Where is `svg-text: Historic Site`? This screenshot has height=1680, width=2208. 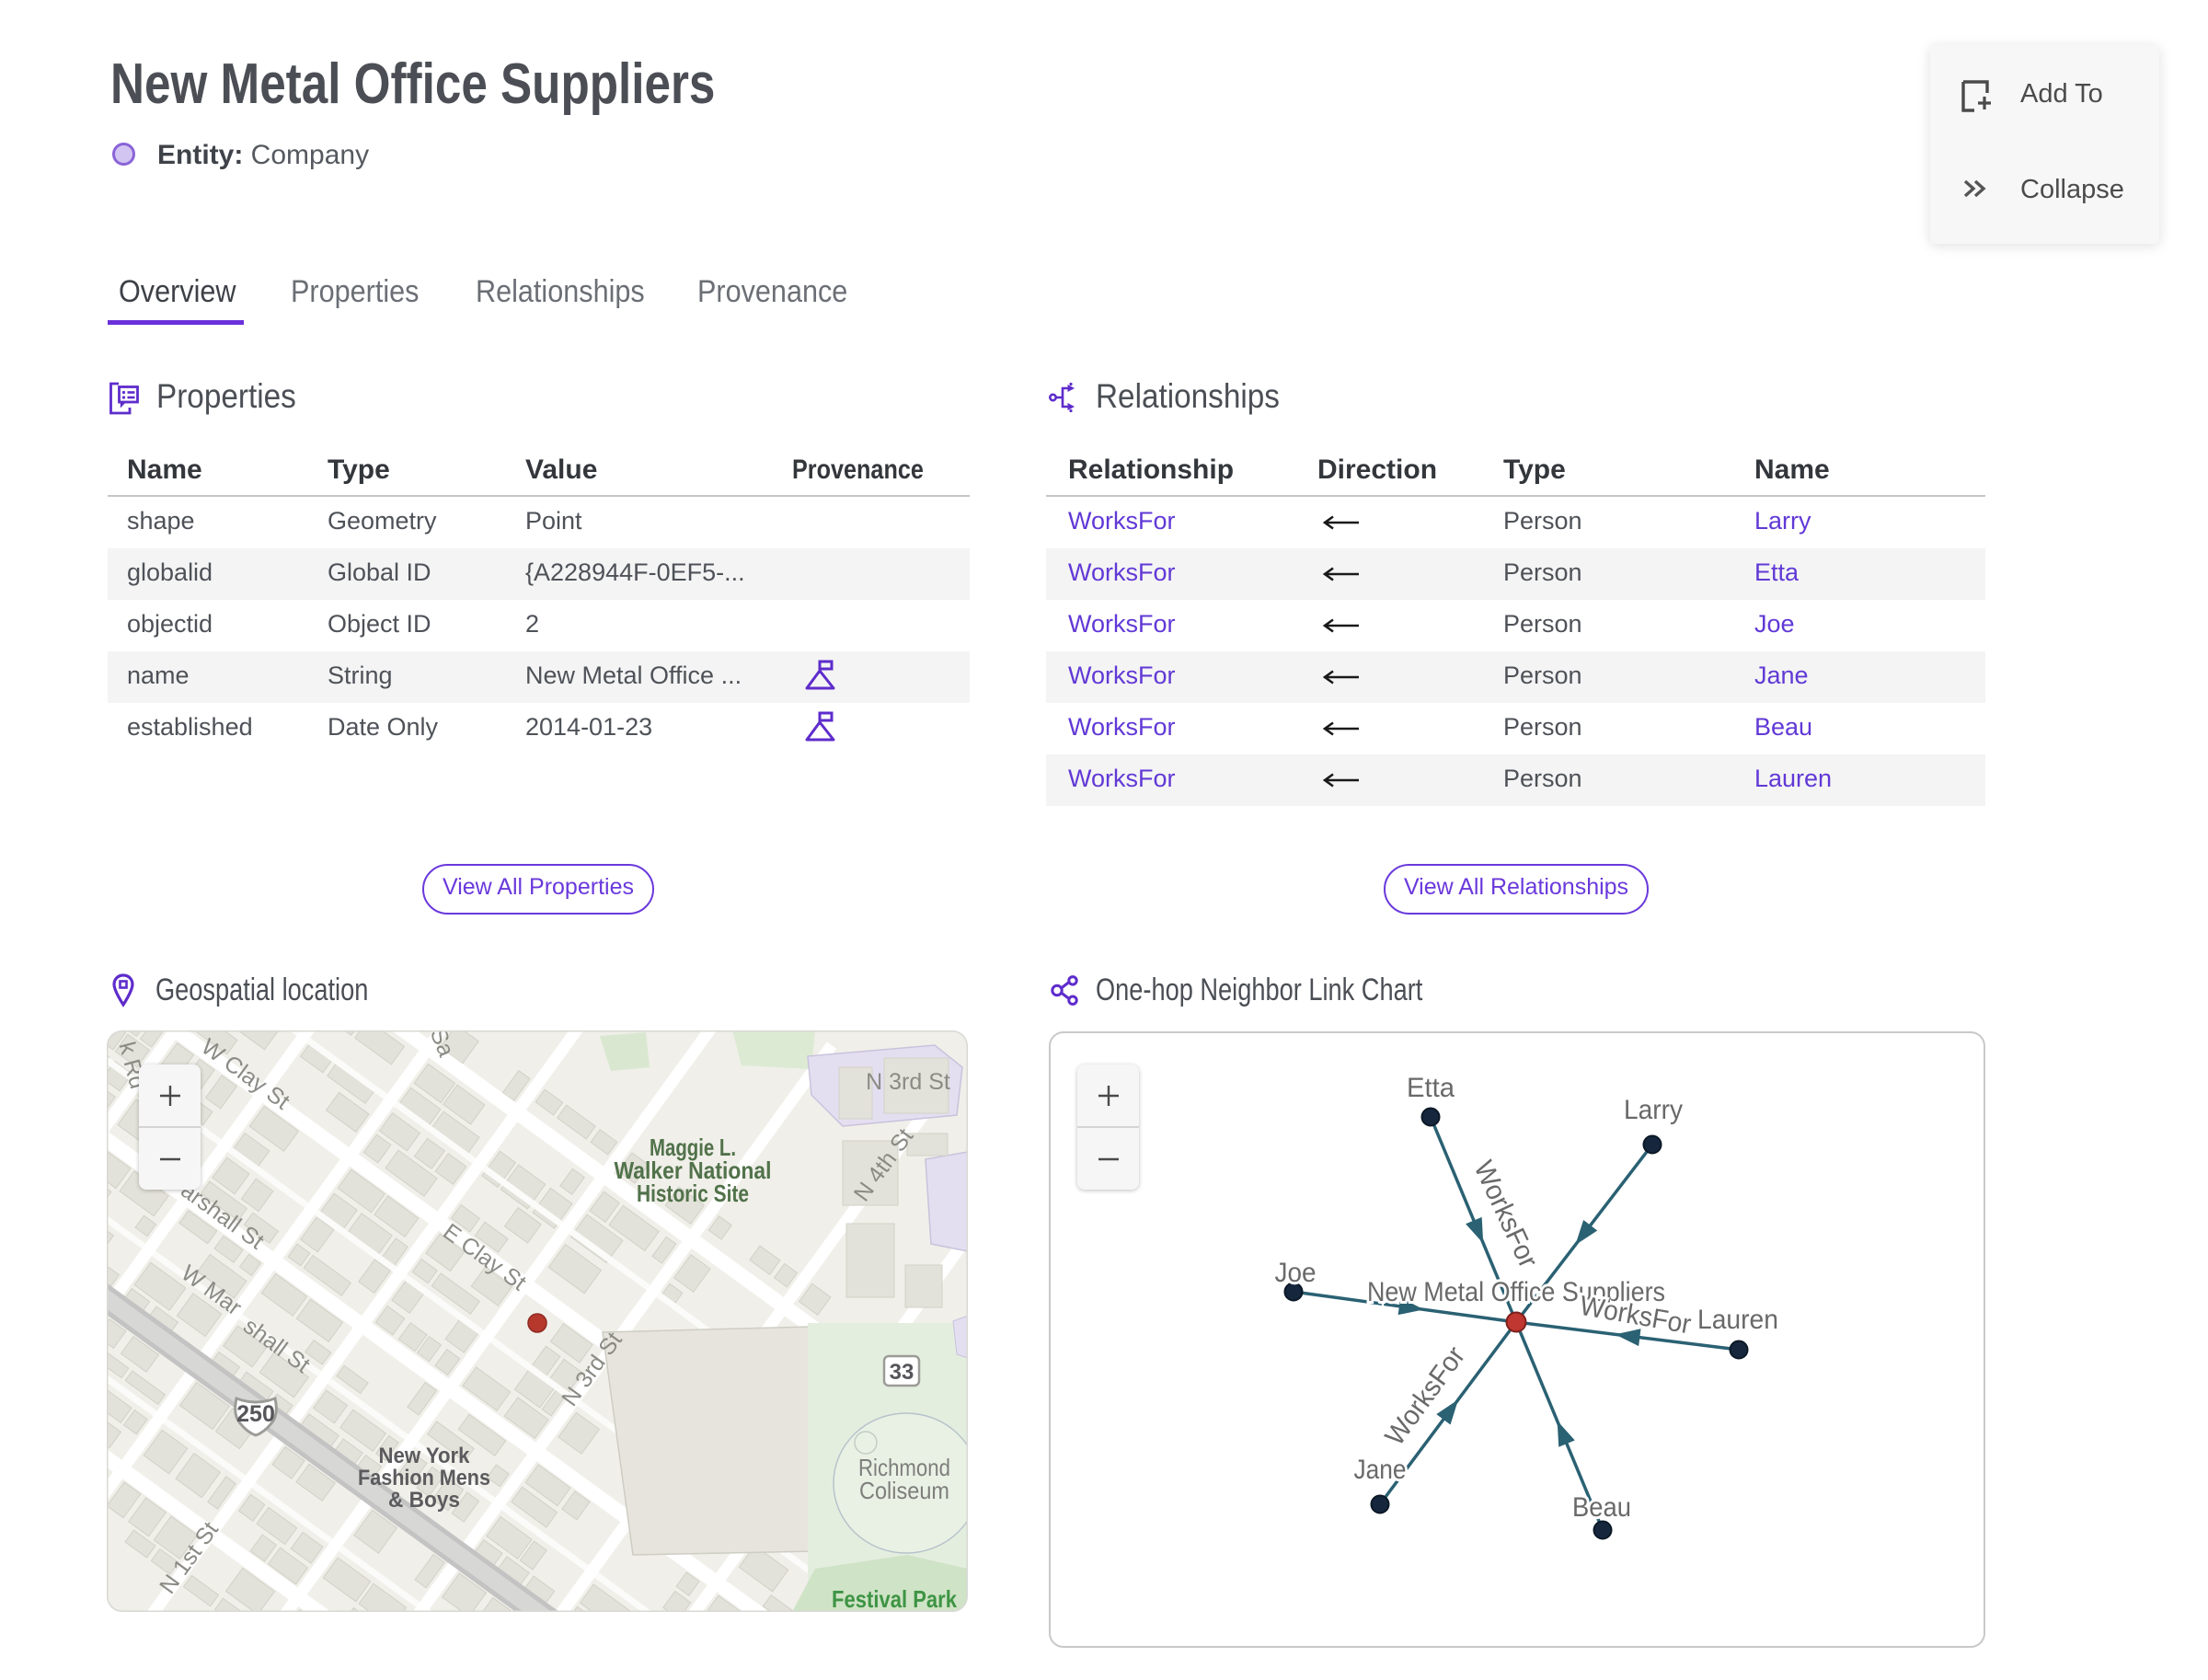 svg-text: Historic Site is located at coordinates (693, 1193).